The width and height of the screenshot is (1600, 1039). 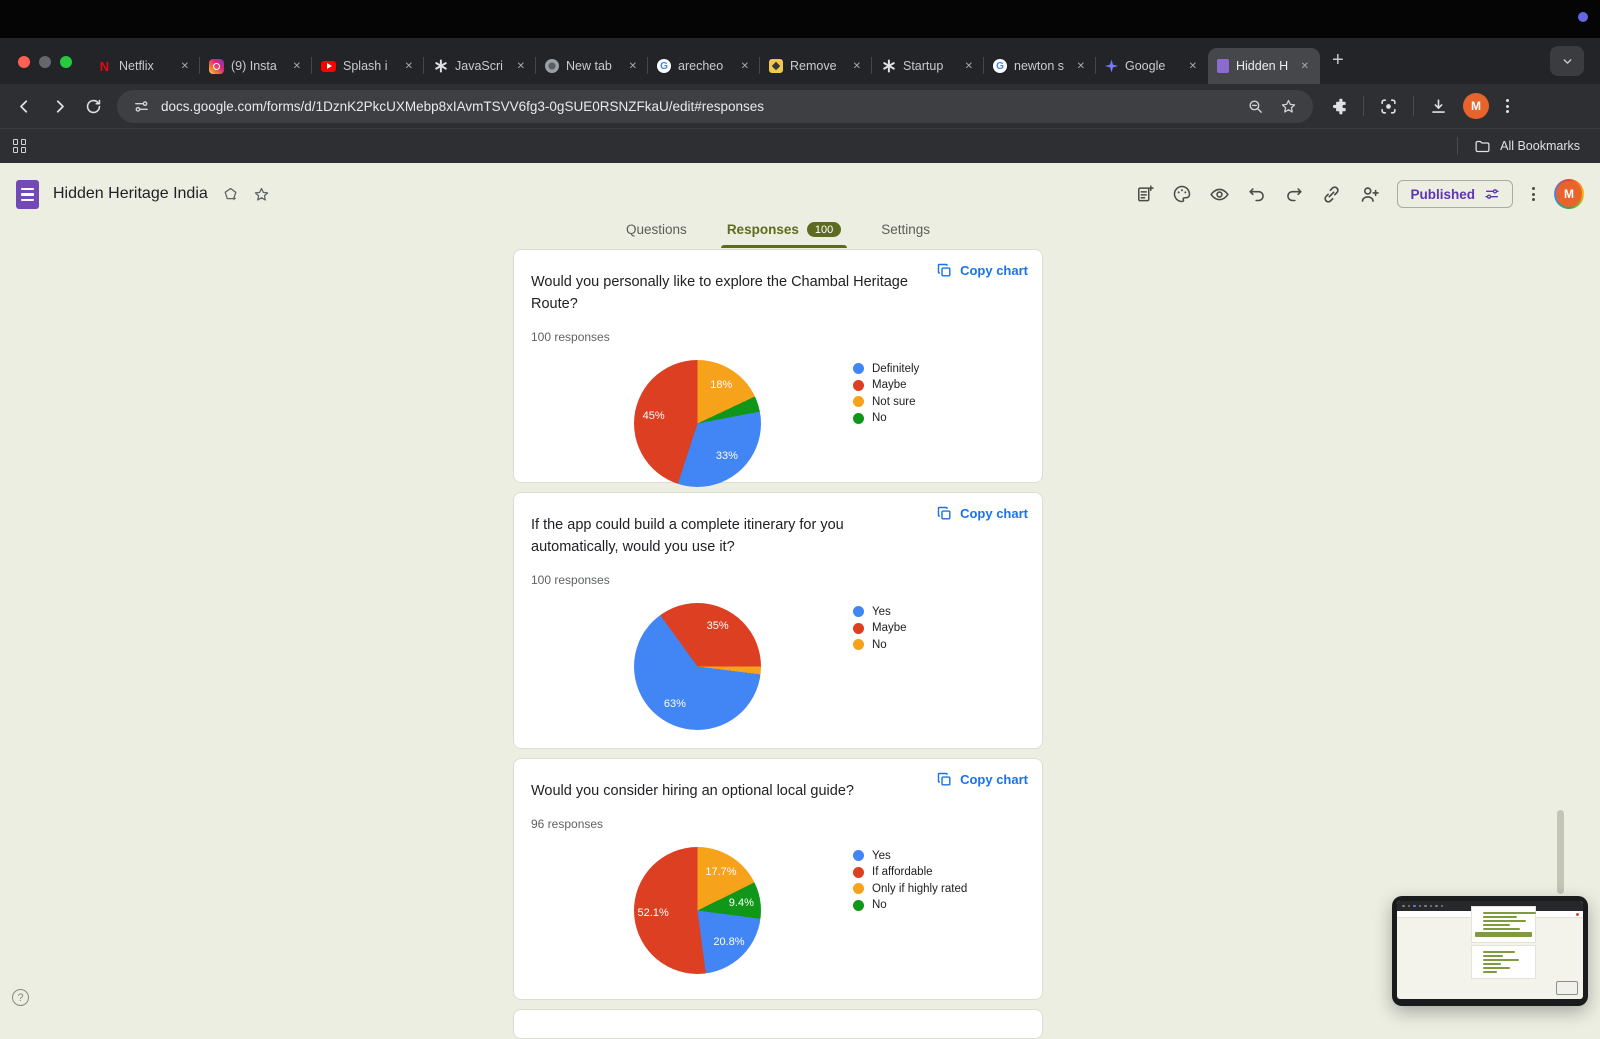 What do you see at coordinates (27, 194) in the screenshot?
I see `google-forms-logo-icon` at bounding box center [27, 194].